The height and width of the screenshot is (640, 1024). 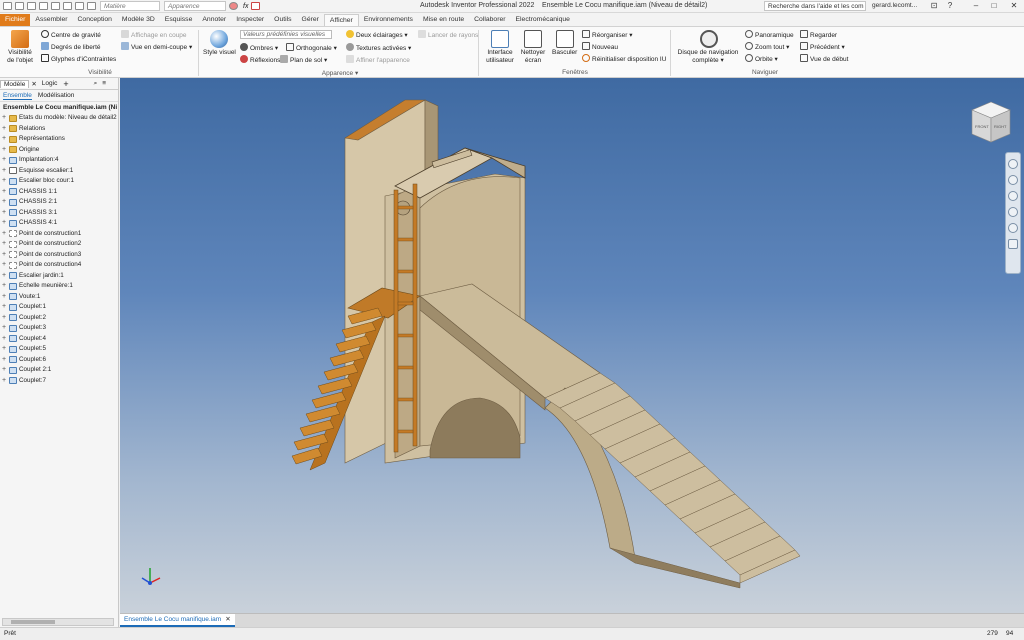 I want to click on search-icon: ⌕, so click(x=96, y=84).